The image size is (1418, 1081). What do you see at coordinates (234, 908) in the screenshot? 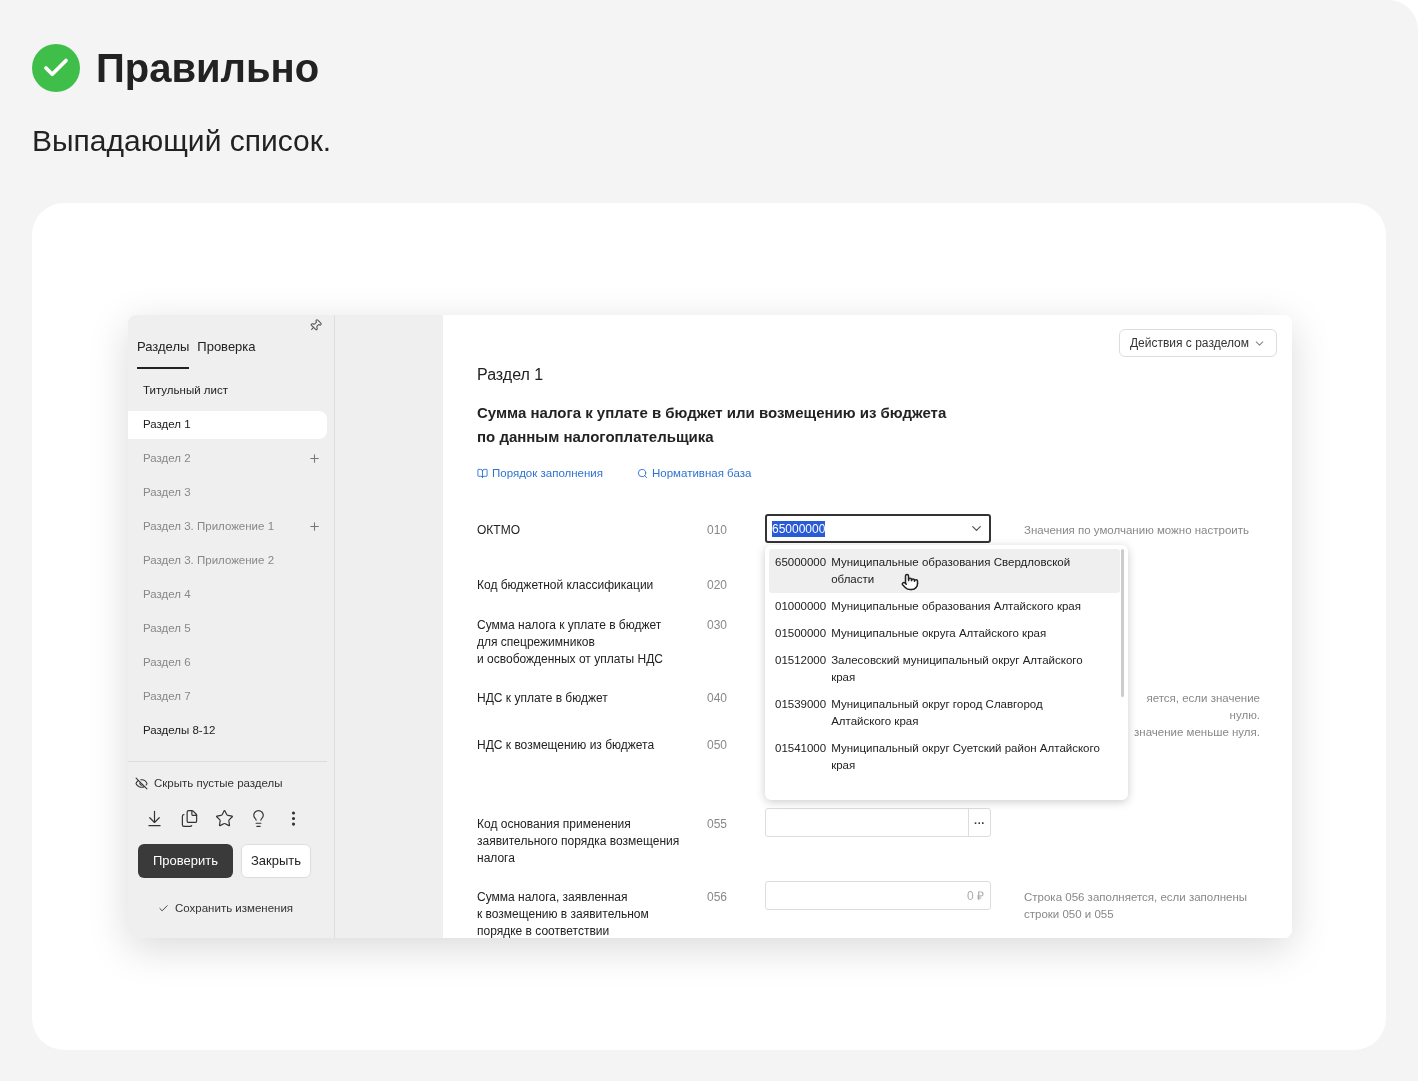
I see `save-changes-link: Сохранить изменения` at bounding box center [234, 908].